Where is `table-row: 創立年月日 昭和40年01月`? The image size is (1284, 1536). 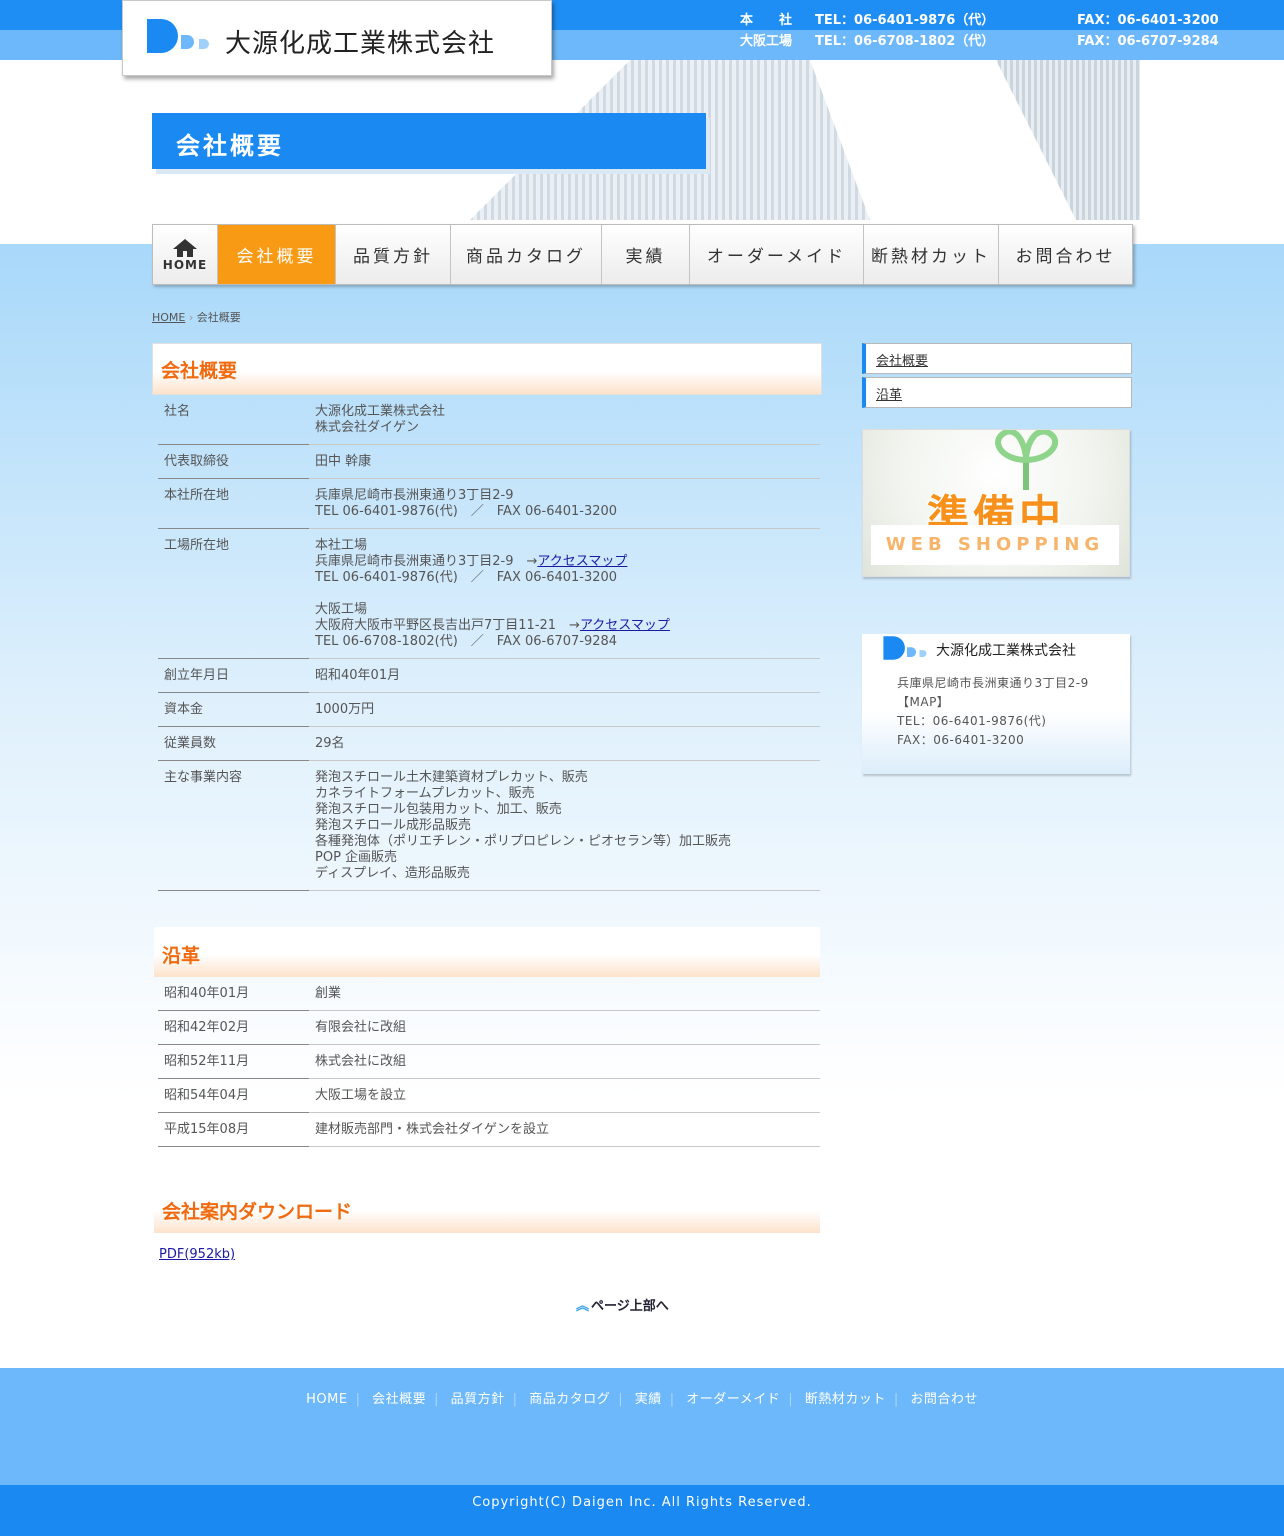 table-row: 創立年月日 昭和40年01月 is located at coordinates (489, 675).